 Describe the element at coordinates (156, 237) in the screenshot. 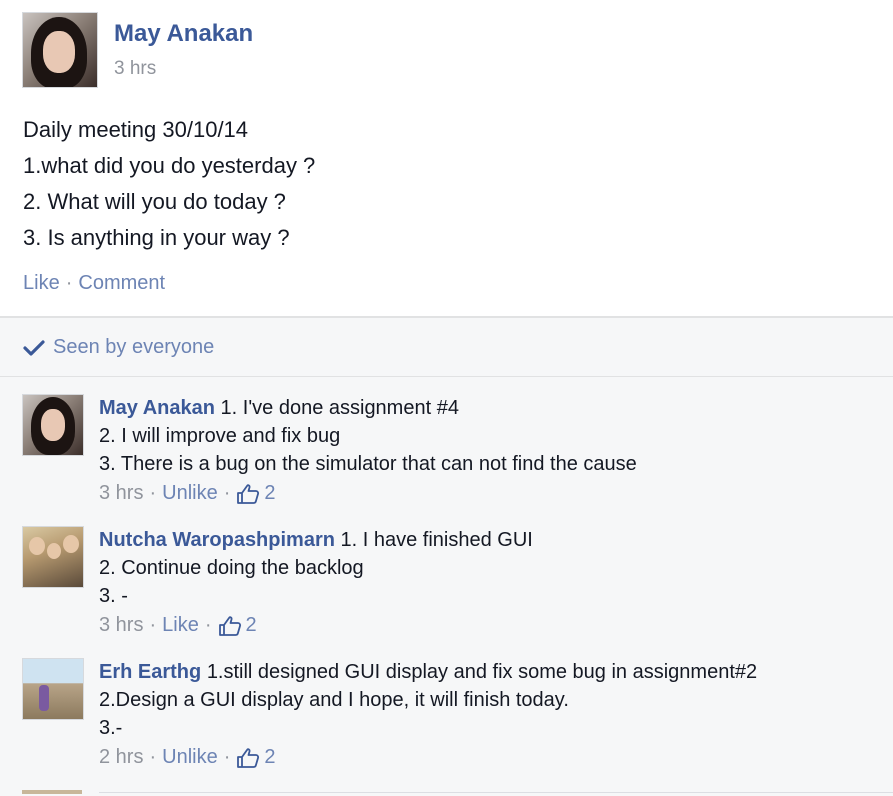

I see `post-line: 3. Is anything in your way ?` at that location.